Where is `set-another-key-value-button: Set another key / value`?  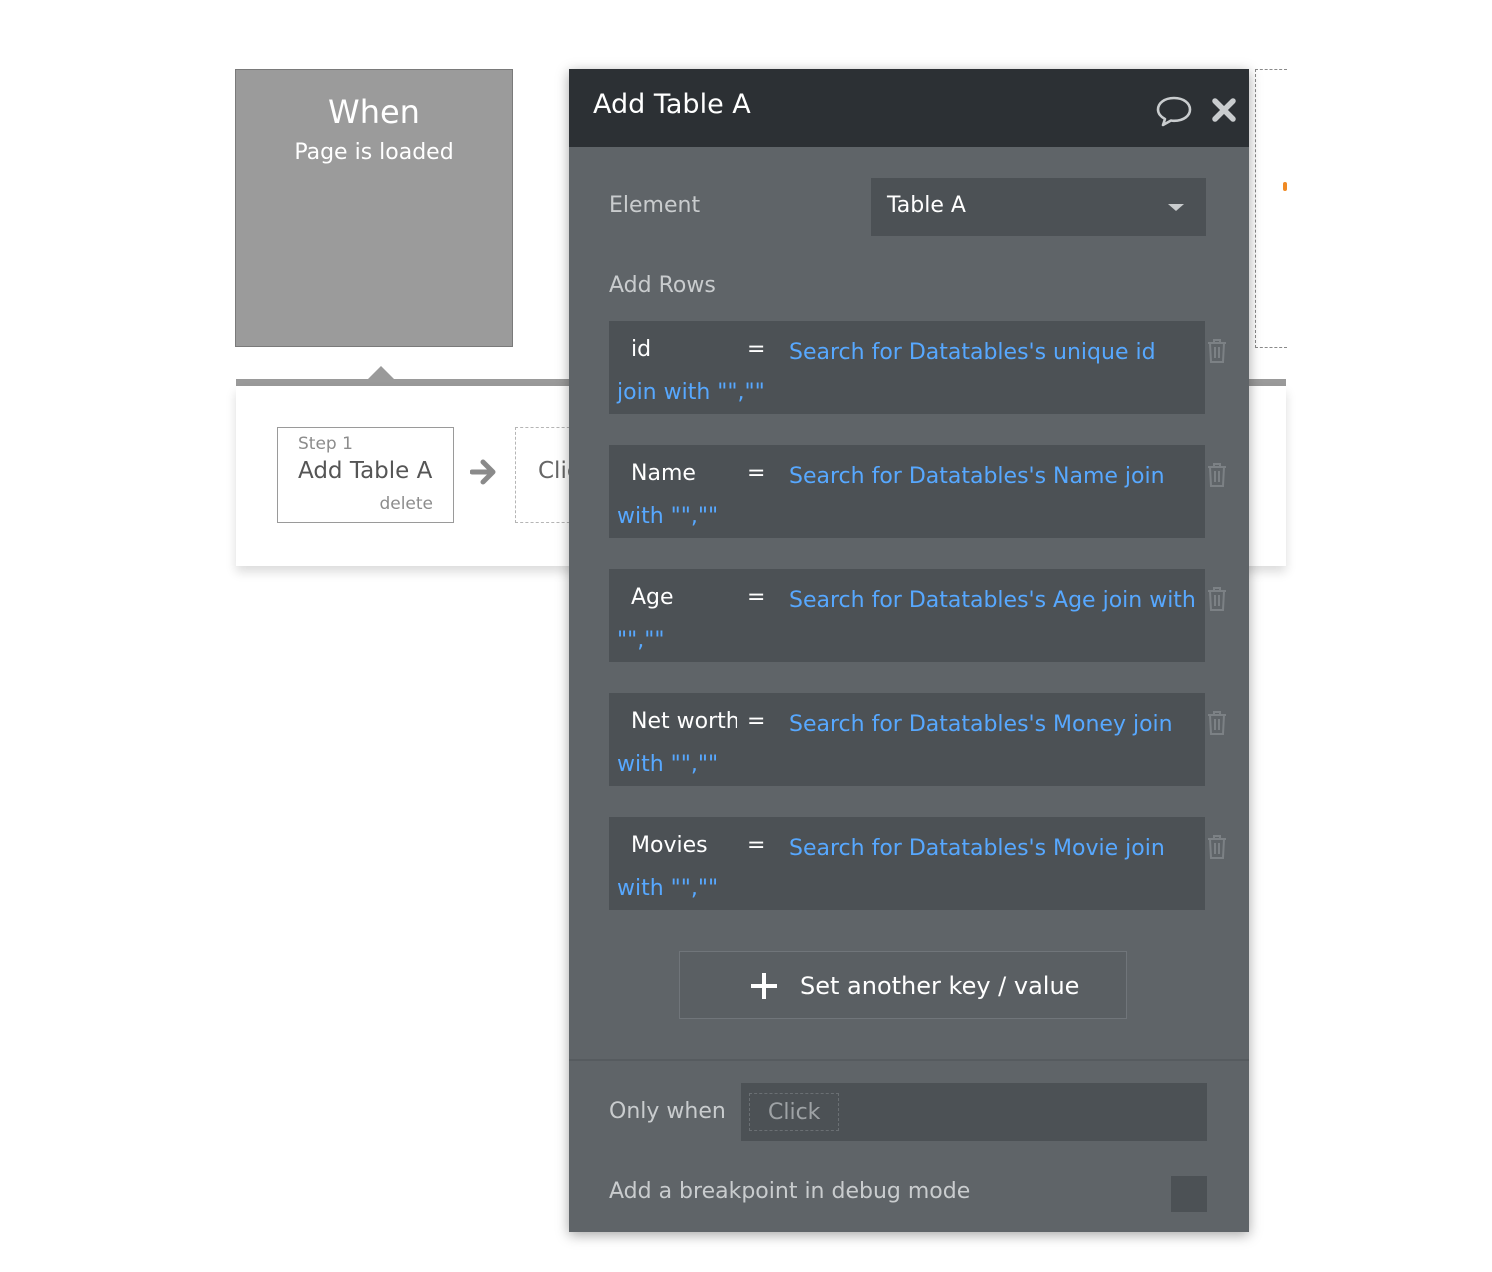
set-another-key-value-button: Set another key / value is located at coordinates (903, 985).